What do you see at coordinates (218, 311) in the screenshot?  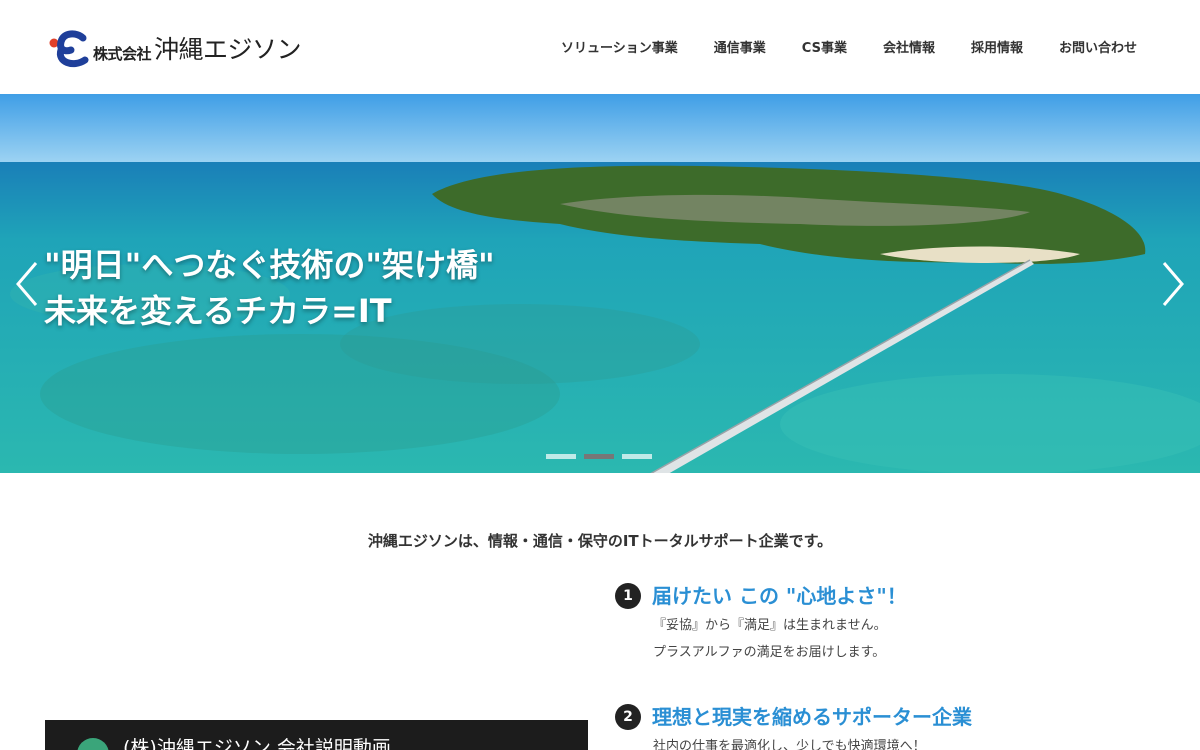 I see `hero-line-2: 未来を変えるチカラ=IT` at bounding box center [218, 311].